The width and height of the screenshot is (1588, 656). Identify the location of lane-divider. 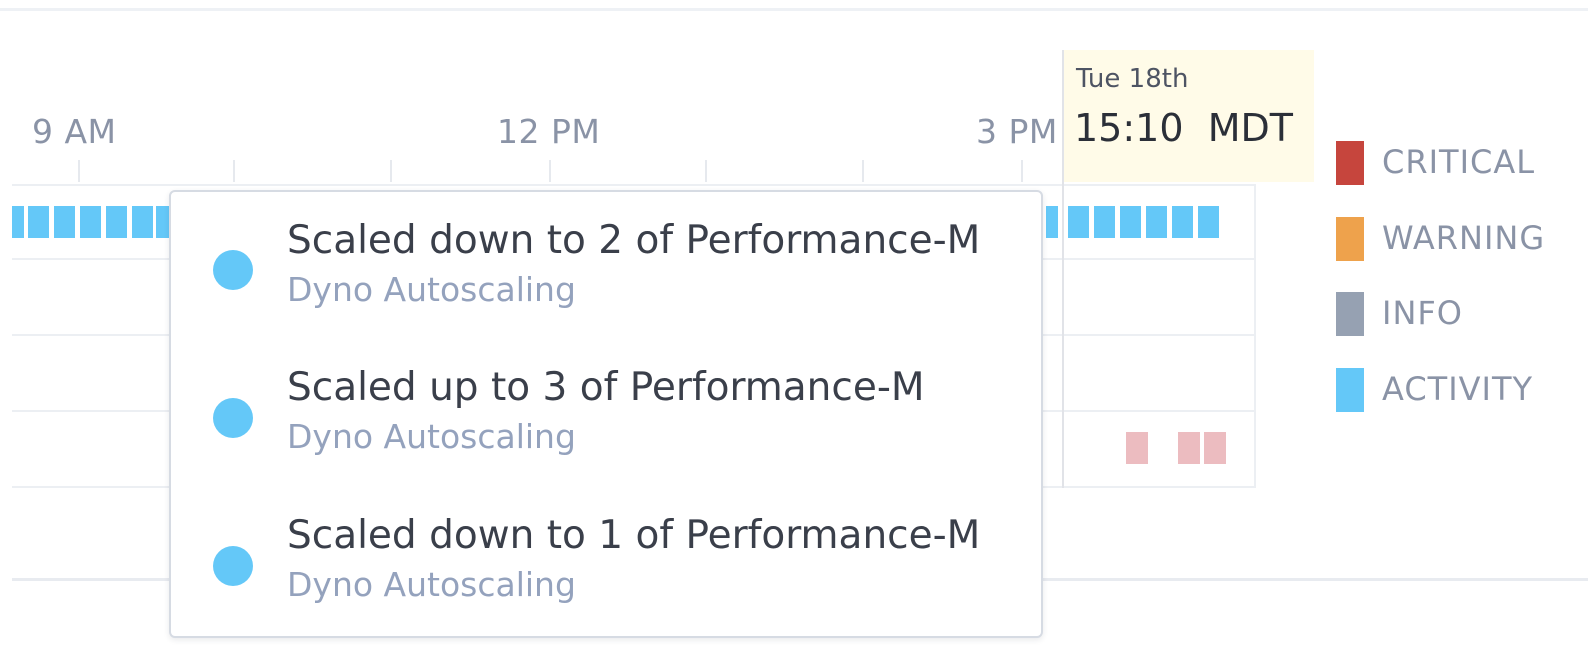
(634, 185).